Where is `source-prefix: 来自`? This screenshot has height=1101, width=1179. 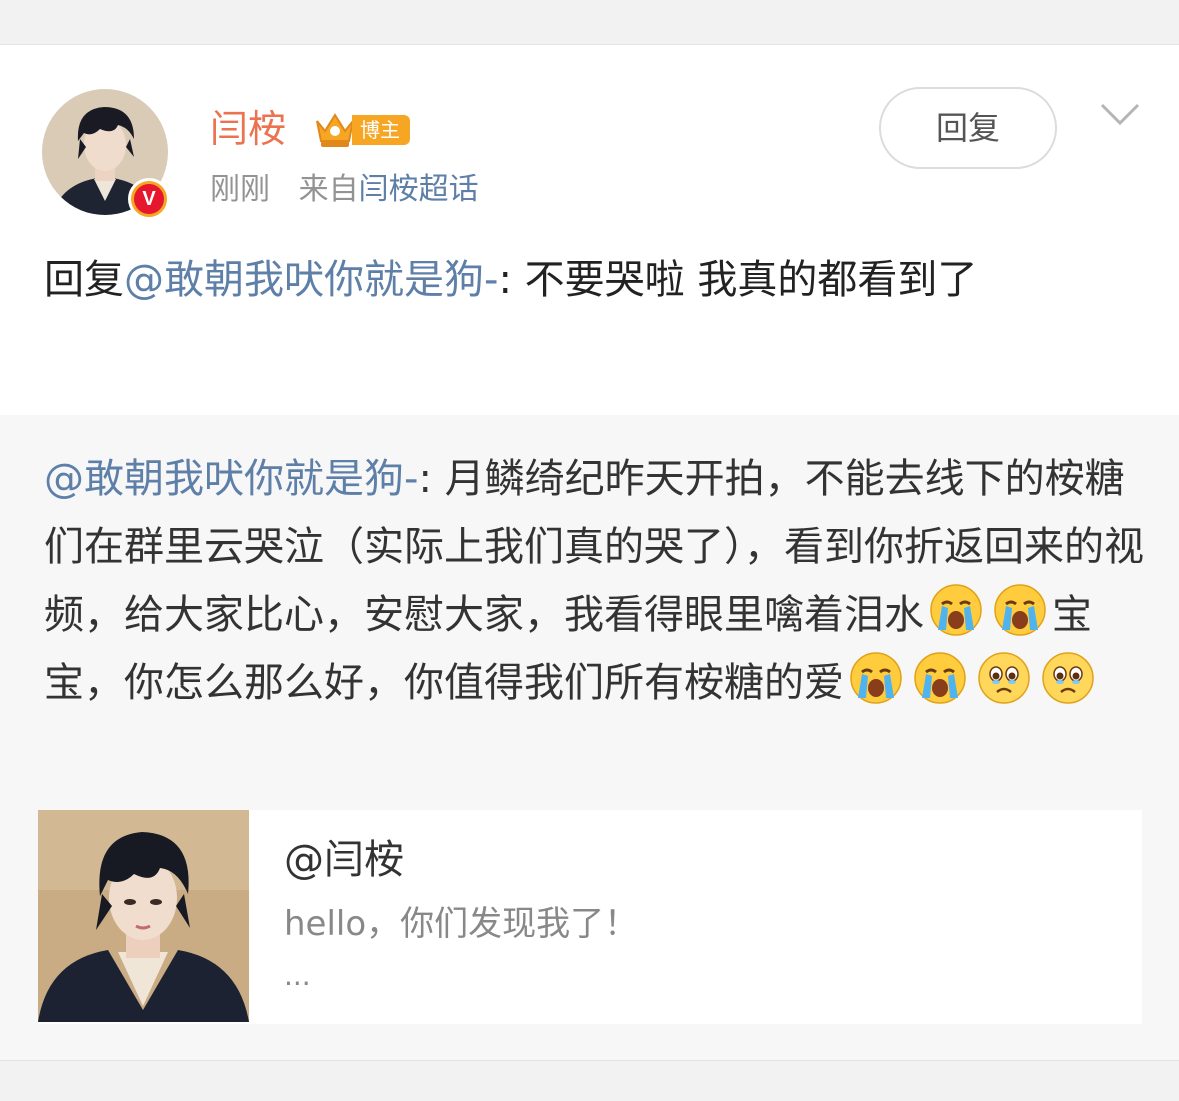
source-prefix: 来自 is located at coordinates (328, 189).